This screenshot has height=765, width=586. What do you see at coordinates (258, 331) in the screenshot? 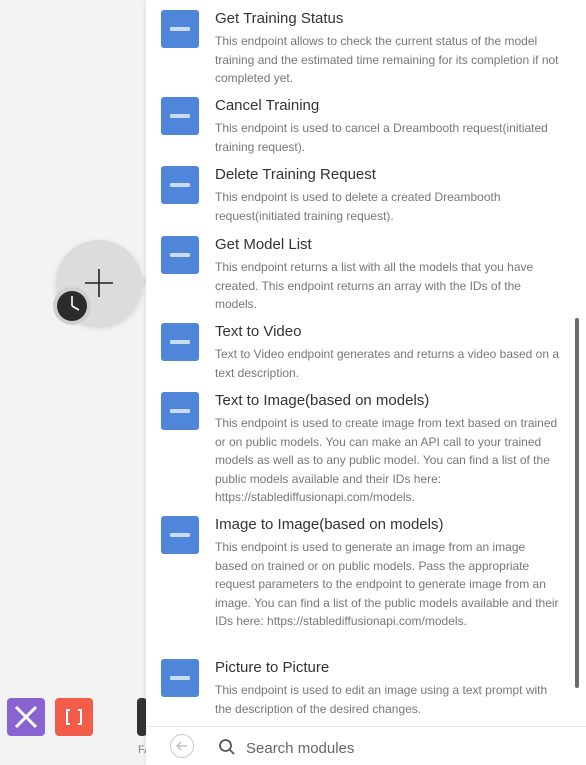
I see `module-title: Text to Video` at bounding box center [258, 331].